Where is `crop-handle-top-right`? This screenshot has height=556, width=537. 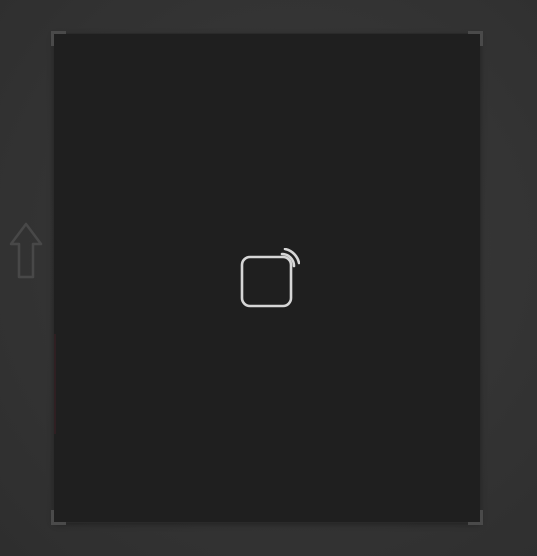
crop-handle-top-right is located at coordinates (475, 38).